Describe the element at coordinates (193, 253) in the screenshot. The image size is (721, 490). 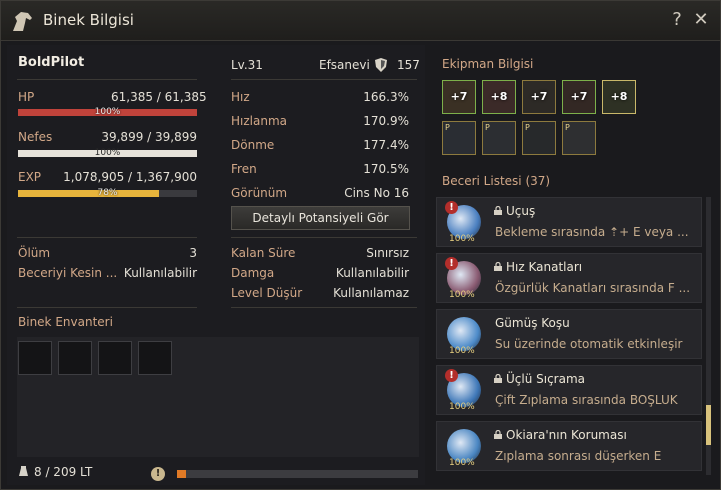
I see `death-value: 3` at that location.